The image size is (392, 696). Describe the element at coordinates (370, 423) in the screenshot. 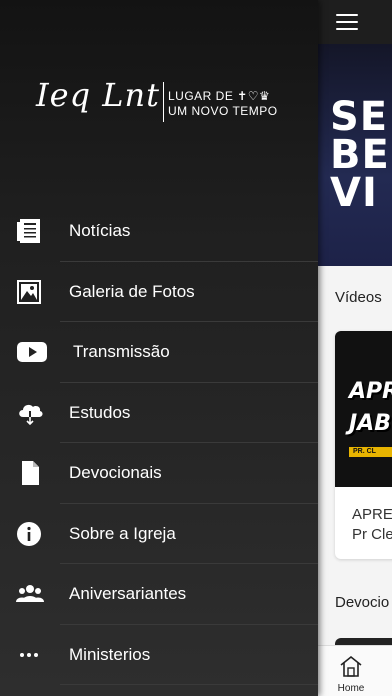

I see `thumbnail-text: JAB` at that location.